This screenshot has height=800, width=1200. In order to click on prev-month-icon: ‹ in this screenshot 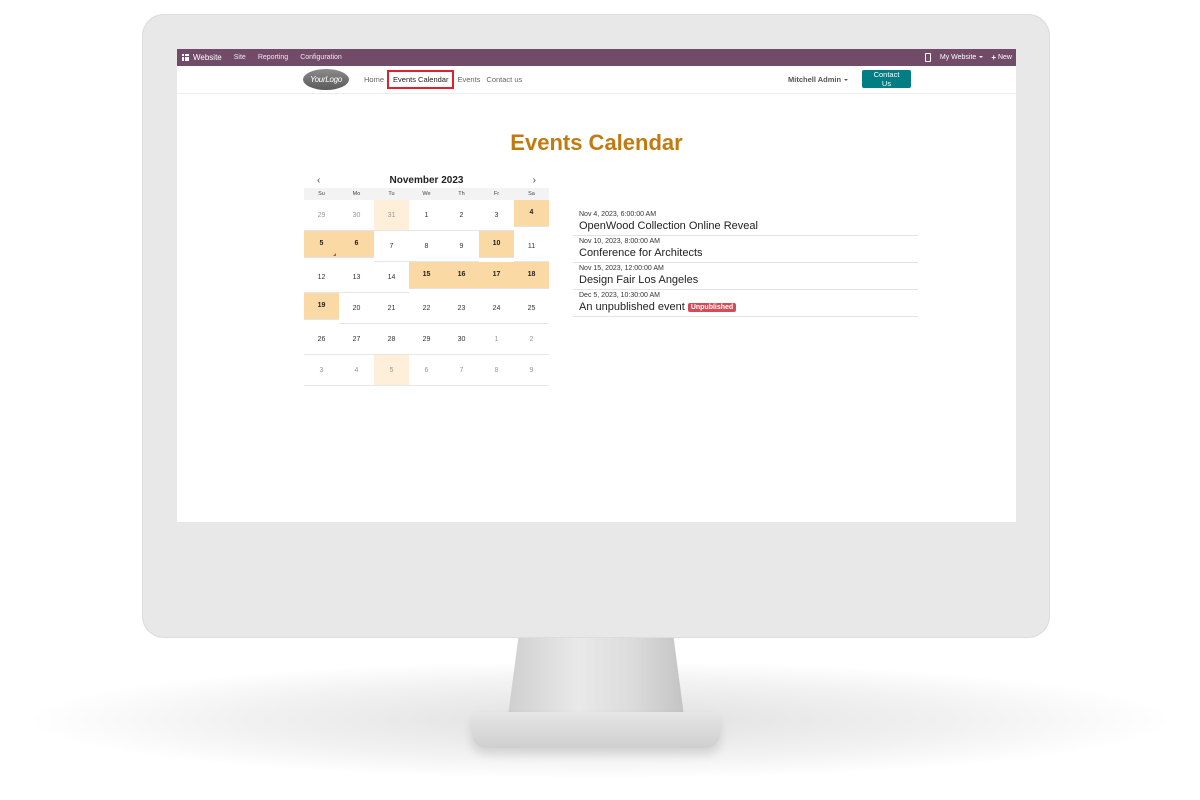, I will do `click(318, 180)`.